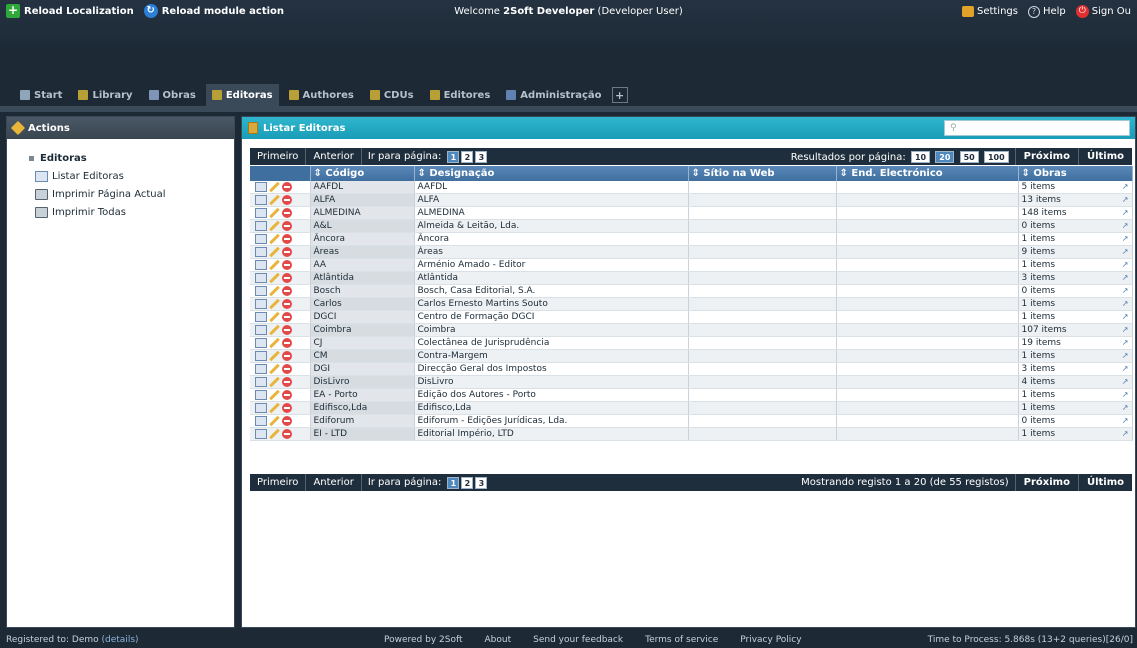  I want to click on tab-start: Start, so click(41, 95).